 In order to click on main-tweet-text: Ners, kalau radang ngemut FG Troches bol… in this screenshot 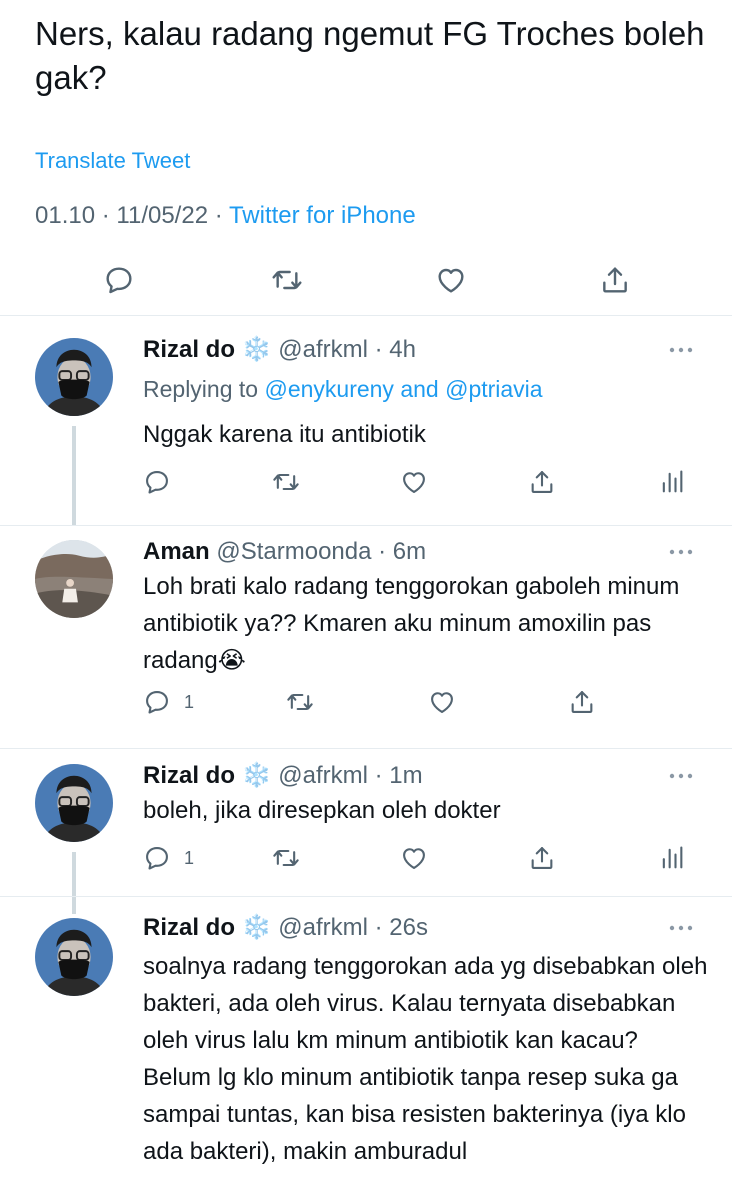, I will do `click(370, 55)`.